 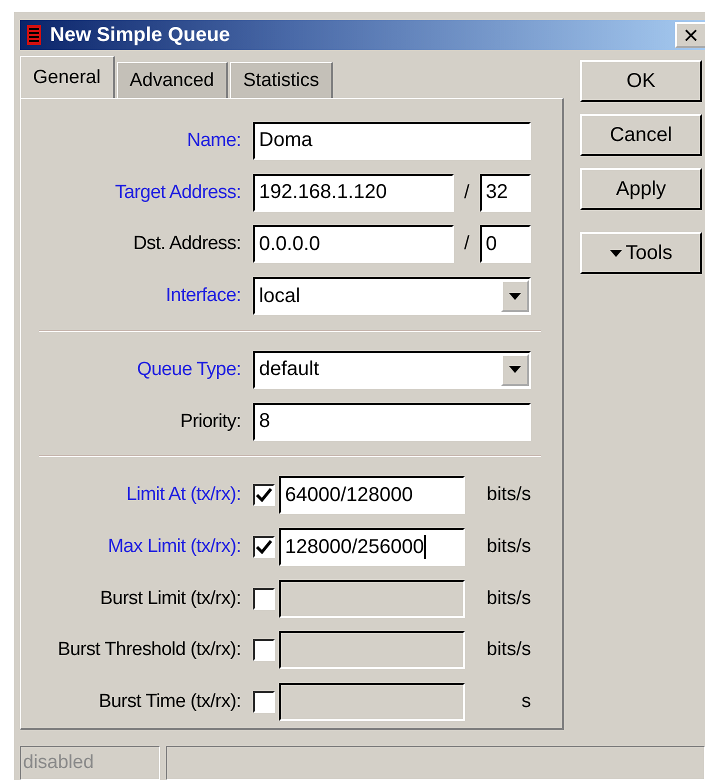 I want to click on unit-label: s, so click(x=526, y=702).